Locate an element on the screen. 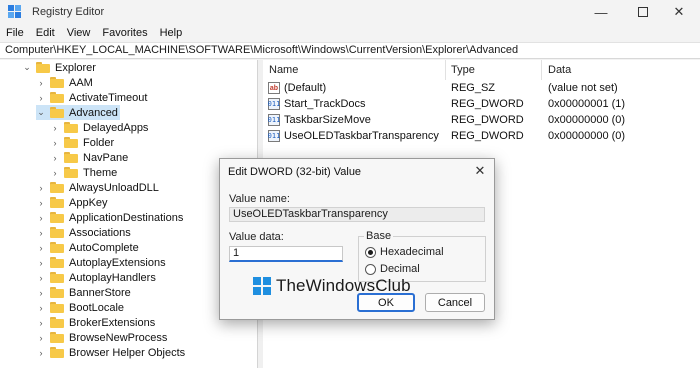 Image resolution: width=700 pixels, height=368 pixels. minimize-icon: — is located at coordinates (601, 12).